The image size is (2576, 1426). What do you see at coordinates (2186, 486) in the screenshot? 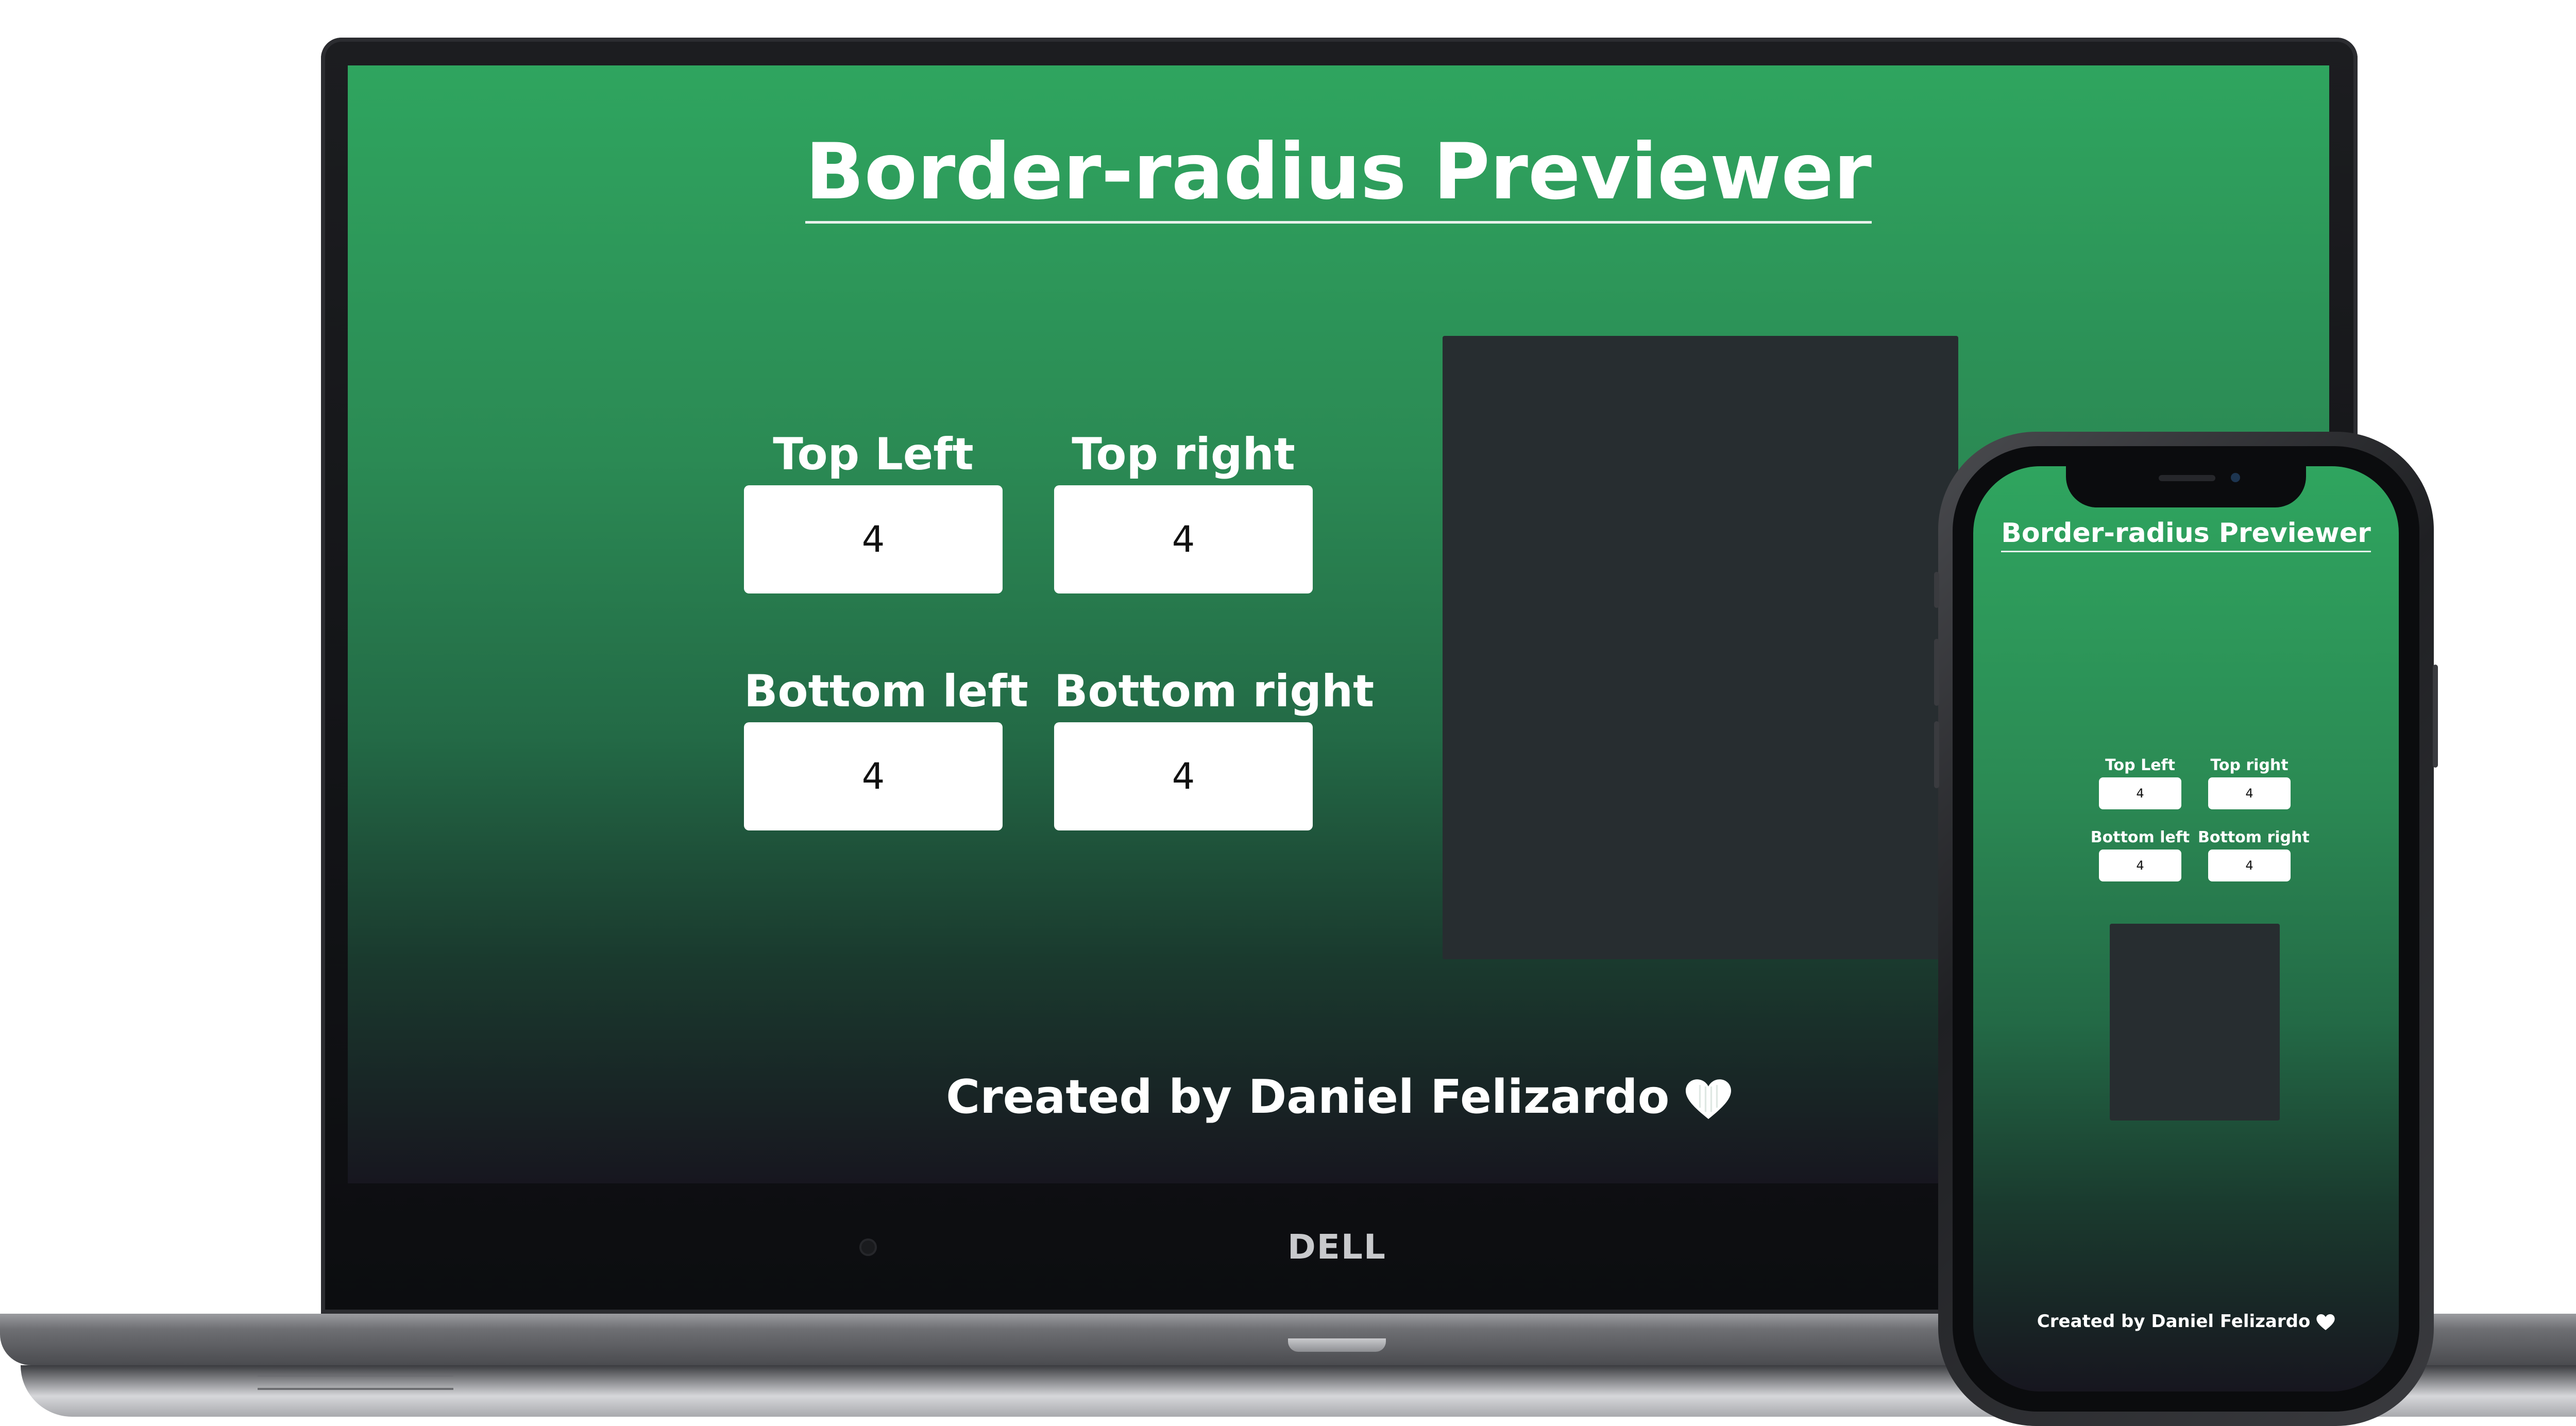
I see `phone-notch` at bounding box center [2186, 486].